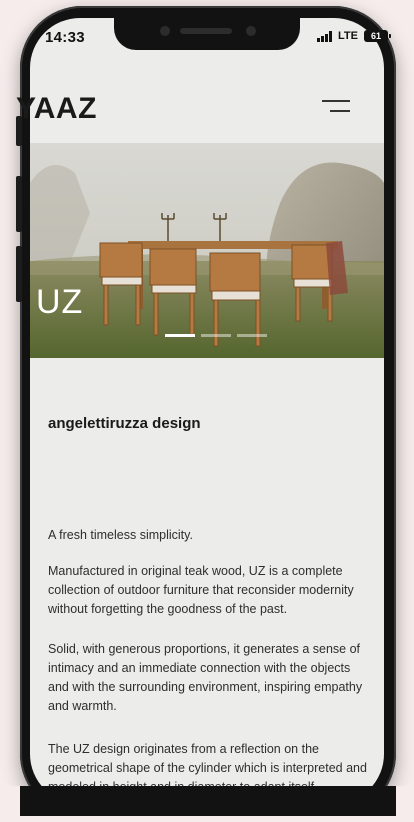  I want to click on battery-level: 61, so click(375, 36).